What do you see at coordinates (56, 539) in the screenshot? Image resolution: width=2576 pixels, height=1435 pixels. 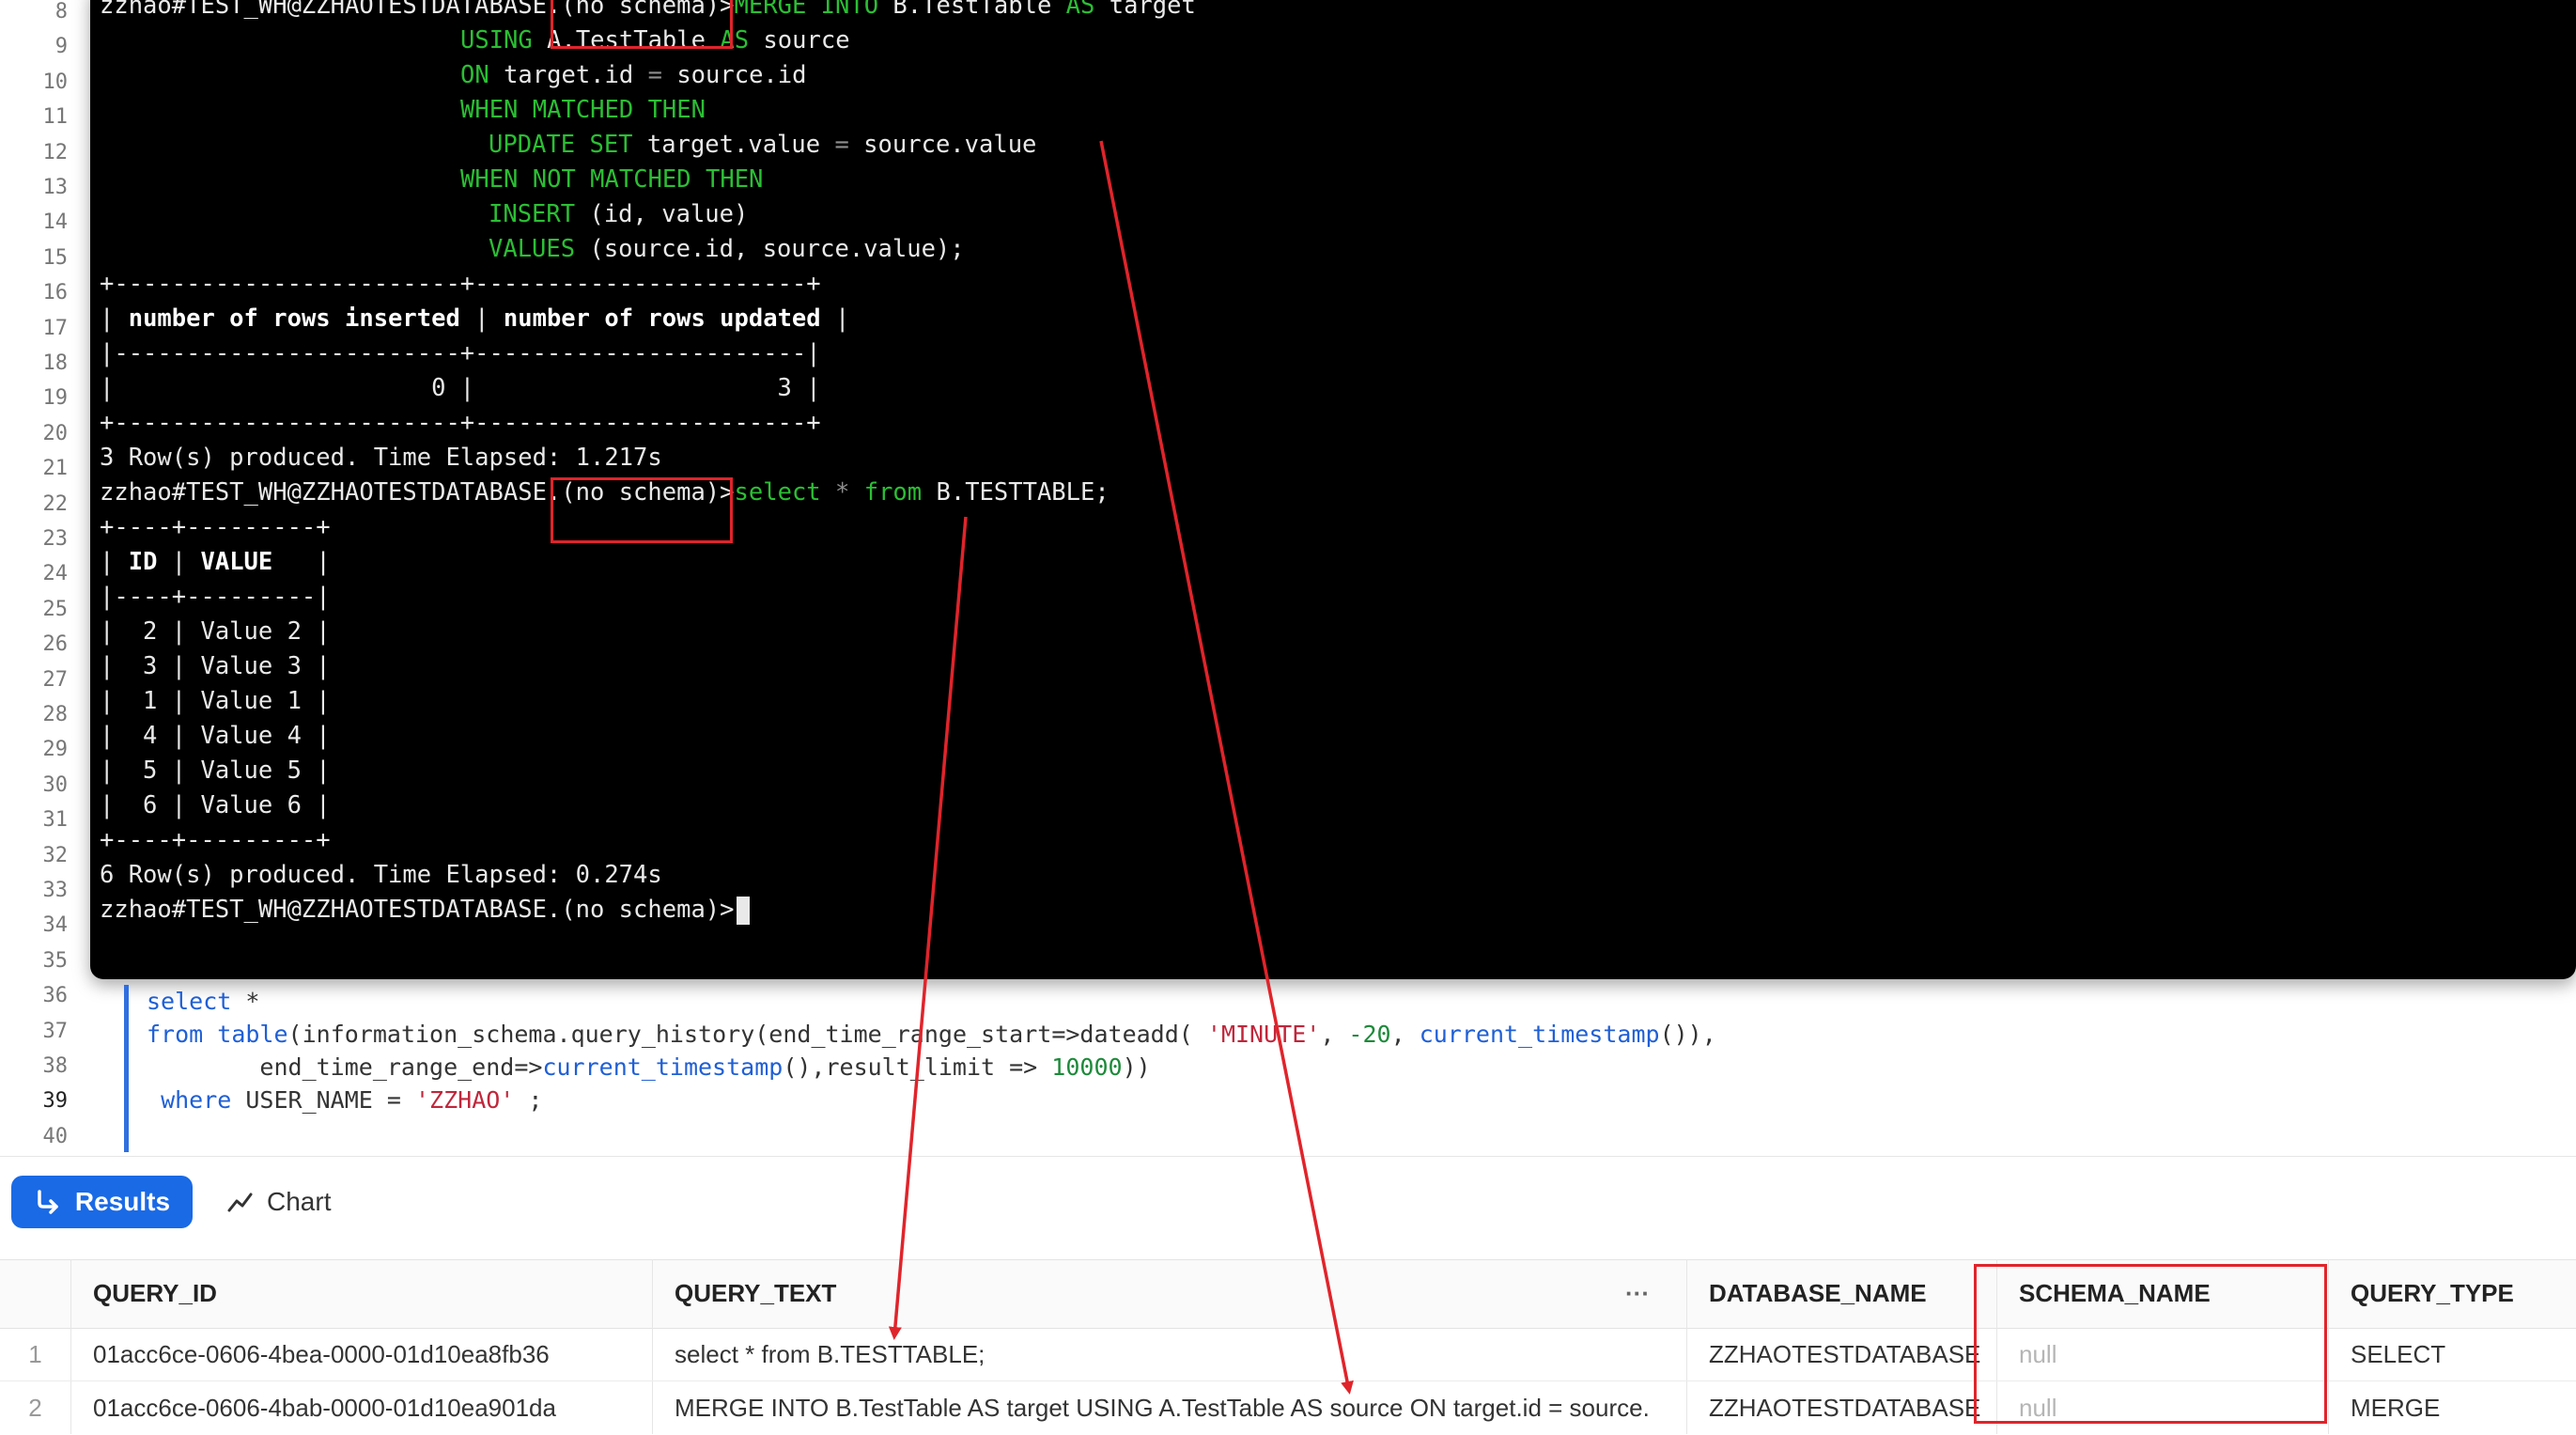 I see `line-number: 23` at bounding box center [56, 539].